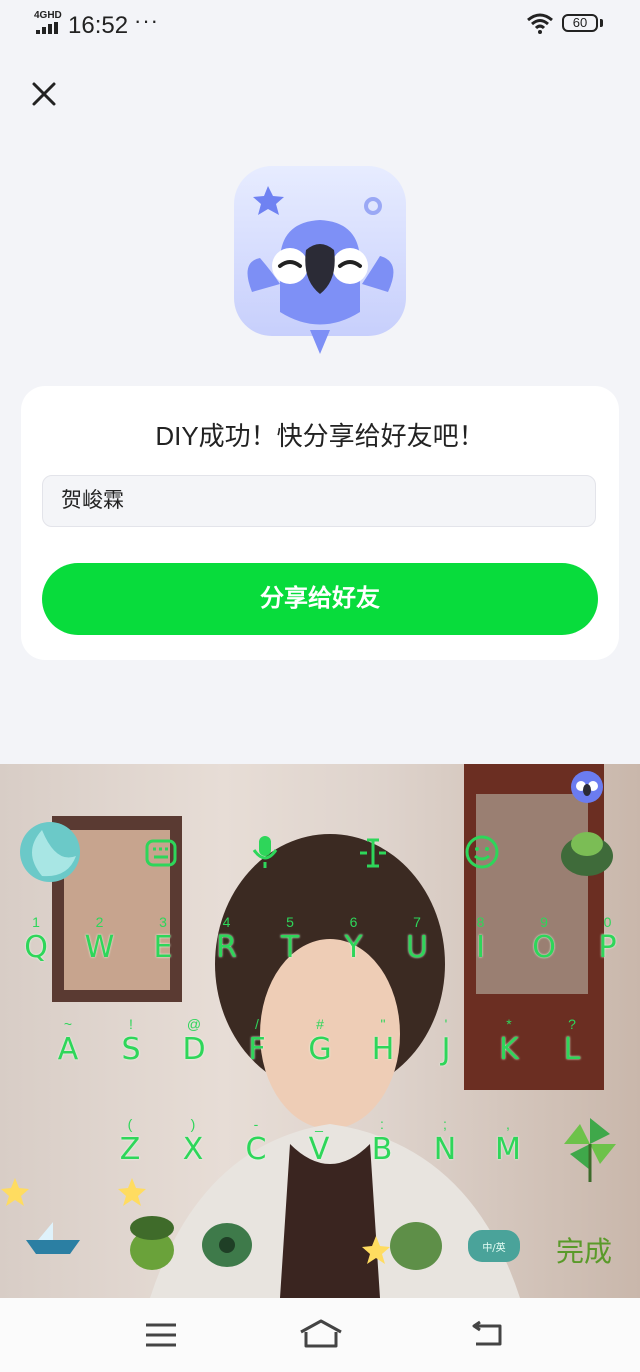 The height and width of the screenshot is (1372, 640). Describe the element at coordinates (44, 94) in the screenshot. I see `close-icon` at that location.